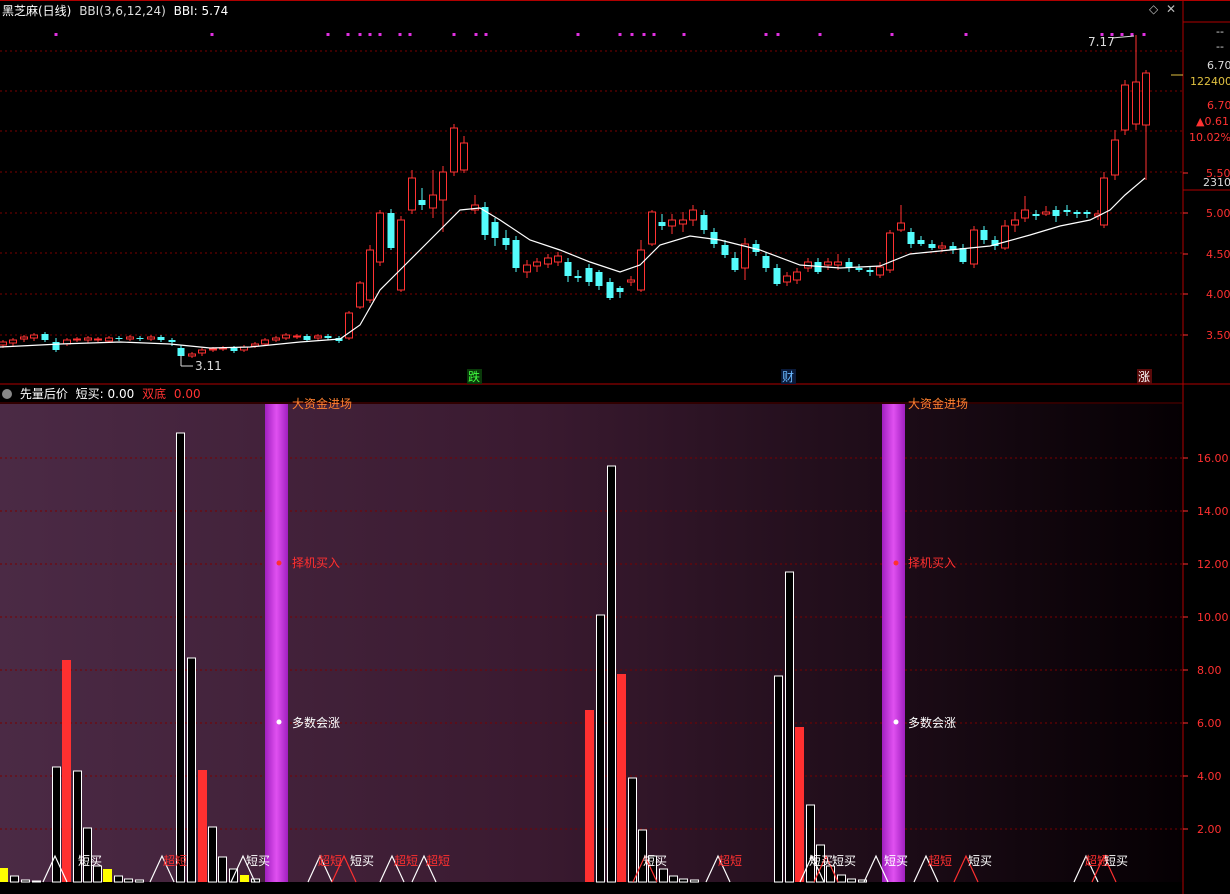 Image resolution: width=1230 pixels, height=894 pixels. Describe the element at coordinates (1144, 376) in the screenshot. I see `event-zhang-label: 涨` at that location.